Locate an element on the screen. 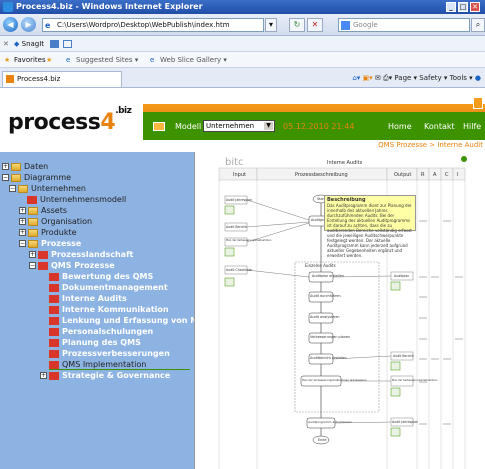  tree-item-unternehmen: − Unternehmen is located at coordinates (47, 188).